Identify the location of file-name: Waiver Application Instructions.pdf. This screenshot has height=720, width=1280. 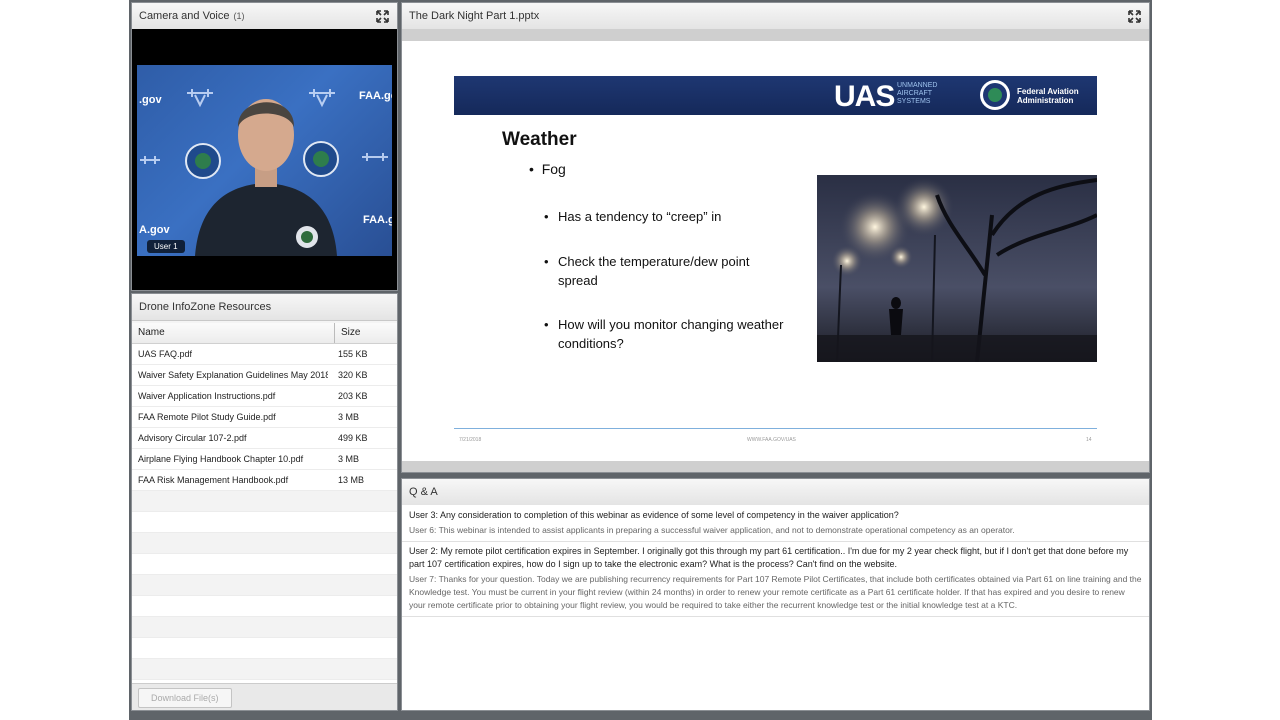
(207, 396).